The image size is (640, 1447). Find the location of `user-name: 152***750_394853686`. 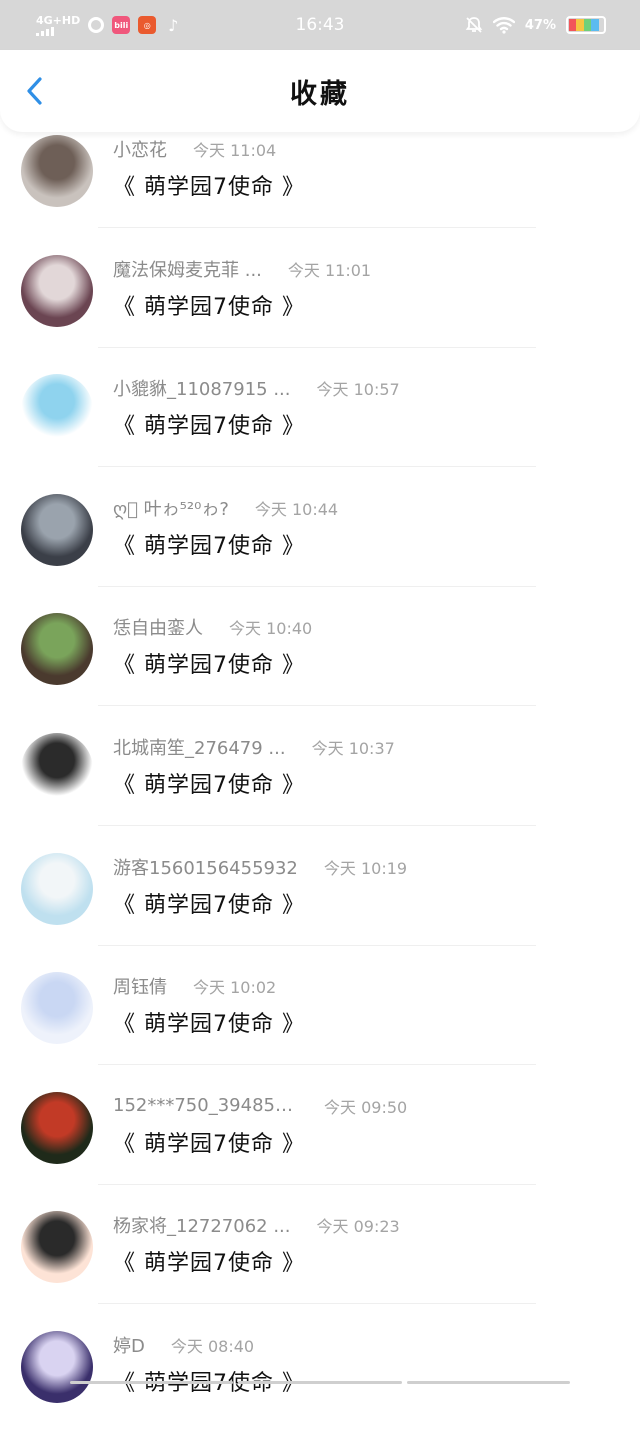

user-name: 152***750_394853686 is located at coordinates (205, 1105).